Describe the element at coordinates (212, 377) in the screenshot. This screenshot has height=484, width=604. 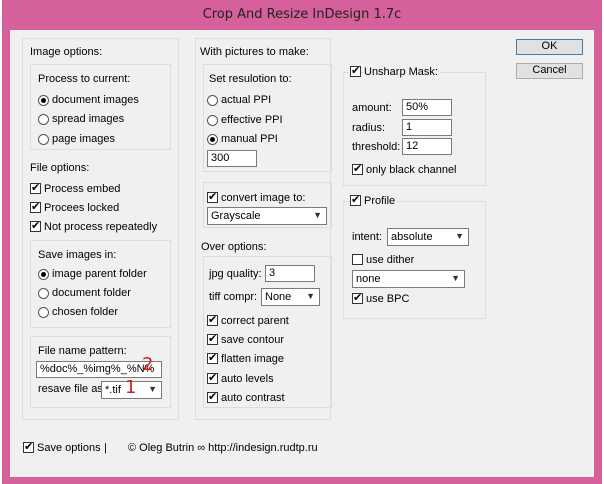
I see `auto-levels-checkbox` at that location.